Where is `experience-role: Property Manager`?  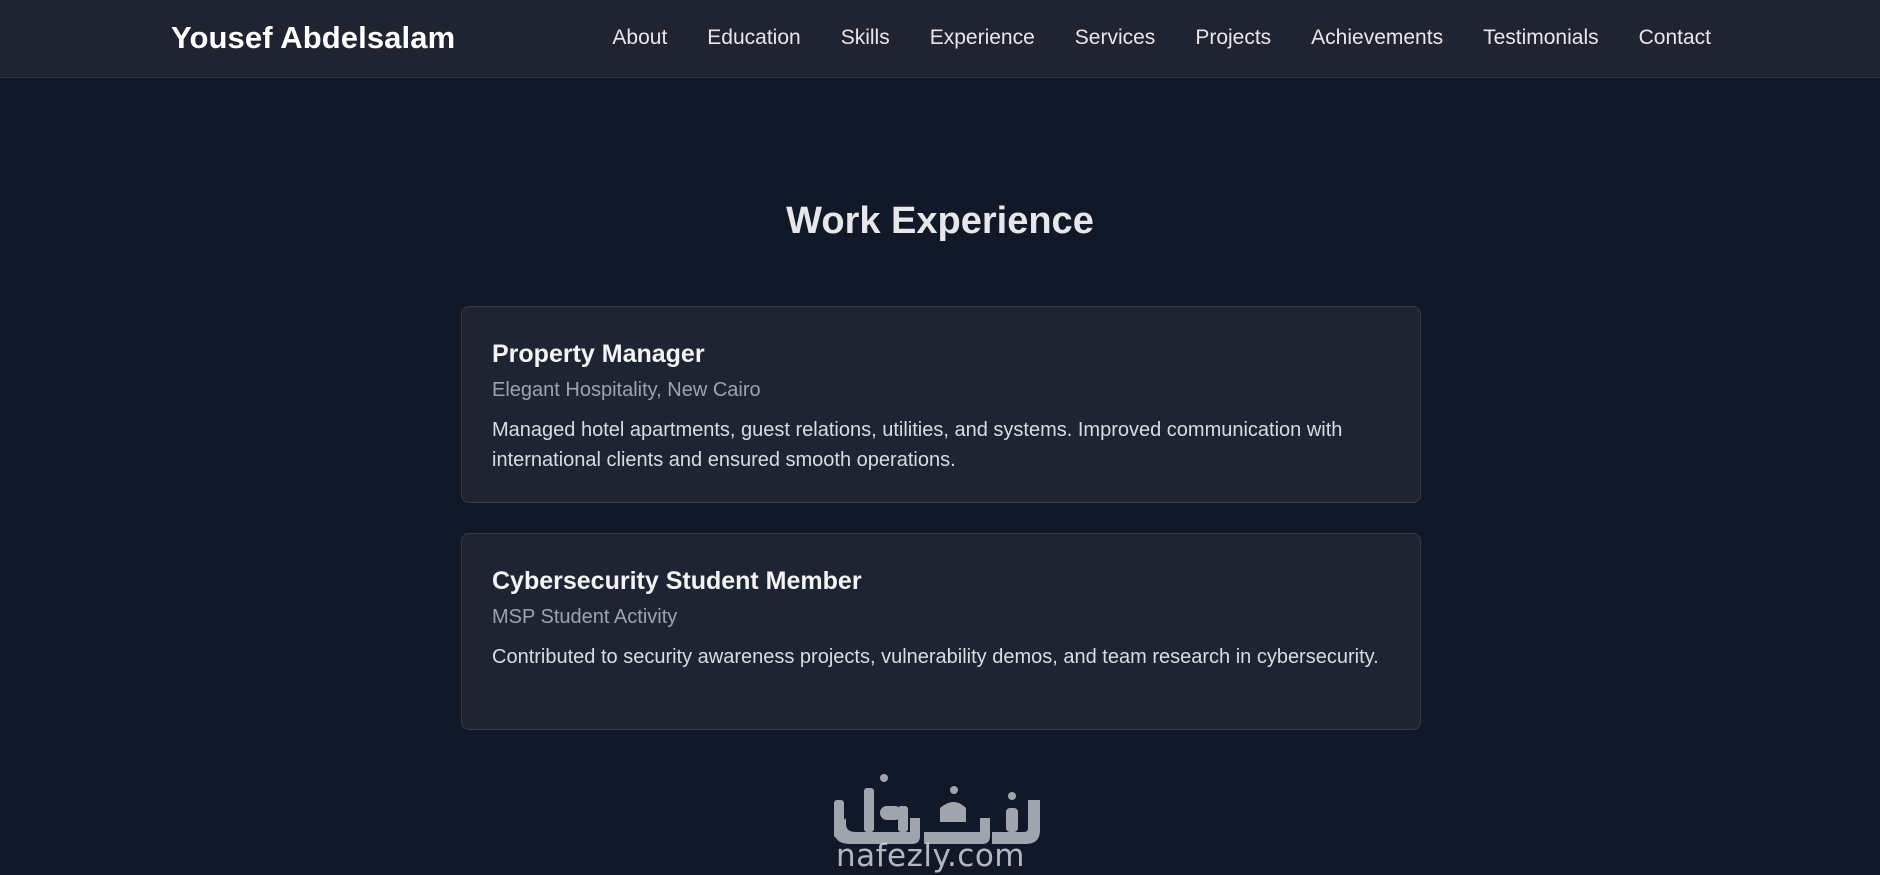
experience-role: Property Manager is located at coordinates (598, 354).